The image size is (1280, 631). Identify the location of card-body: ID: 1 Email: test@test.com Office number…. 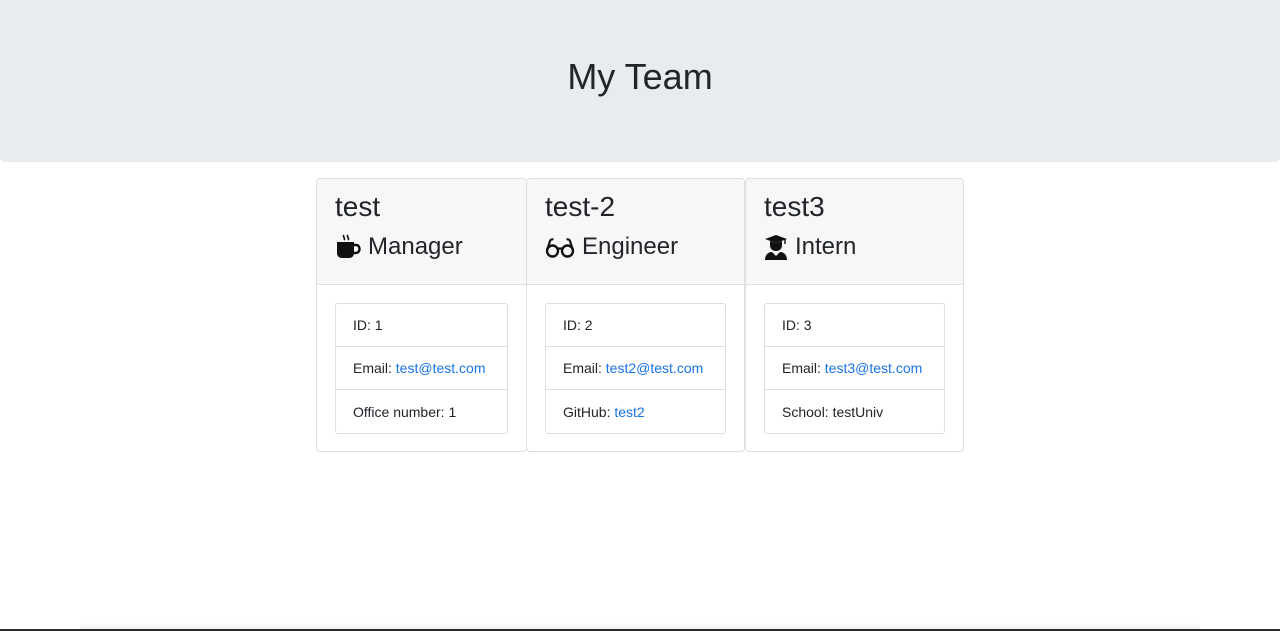
(421, 359).